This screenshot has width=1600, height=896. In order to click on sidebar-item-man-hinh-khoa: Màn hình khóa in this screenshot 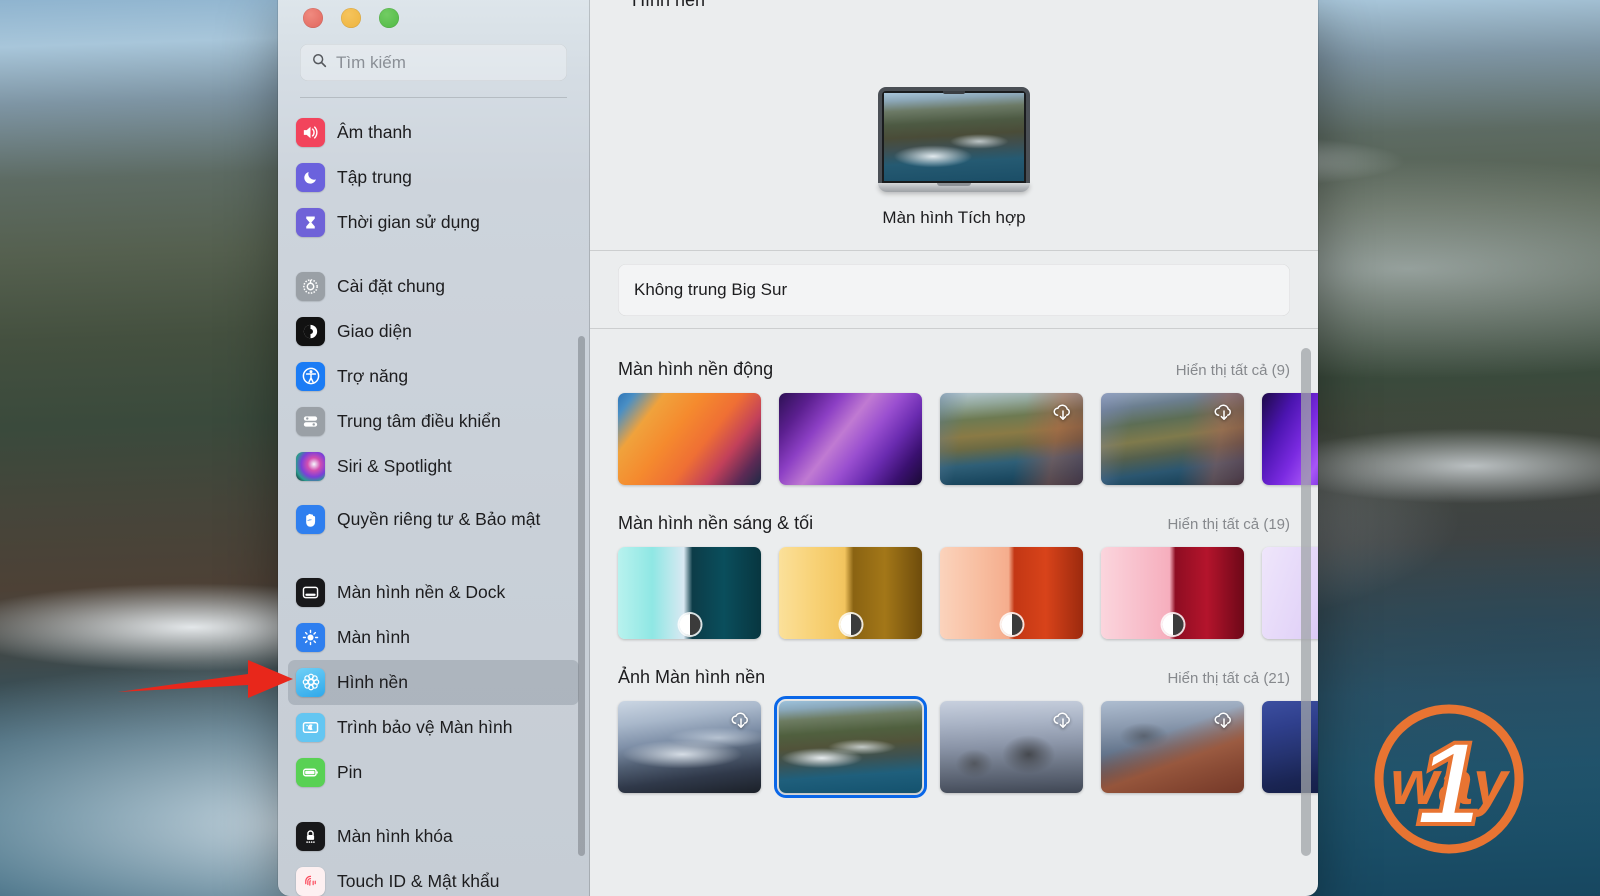, I will do `click(433, 836)`.